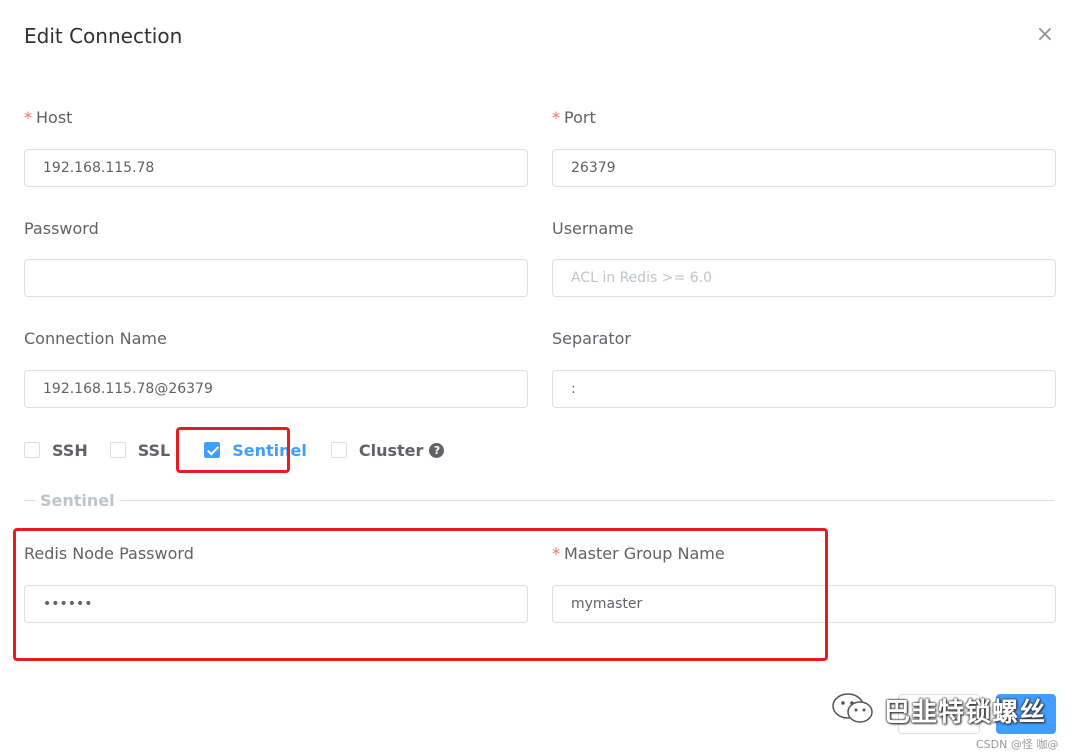 This screenshot has height=756, width=1080. I want to click on separator-label: Separator, so click(591, 338).